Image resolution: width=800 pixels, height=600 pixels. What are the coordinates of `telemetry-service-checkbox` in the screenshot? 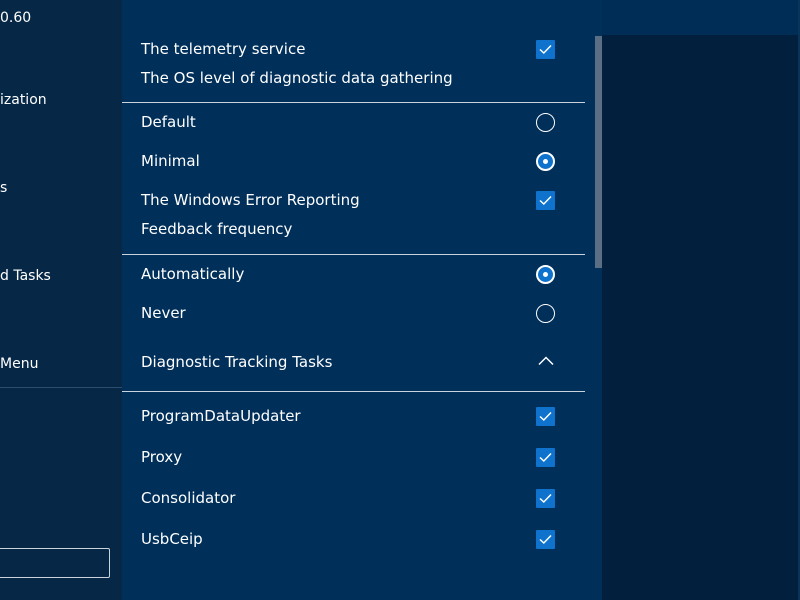 It's located at (545, 49).